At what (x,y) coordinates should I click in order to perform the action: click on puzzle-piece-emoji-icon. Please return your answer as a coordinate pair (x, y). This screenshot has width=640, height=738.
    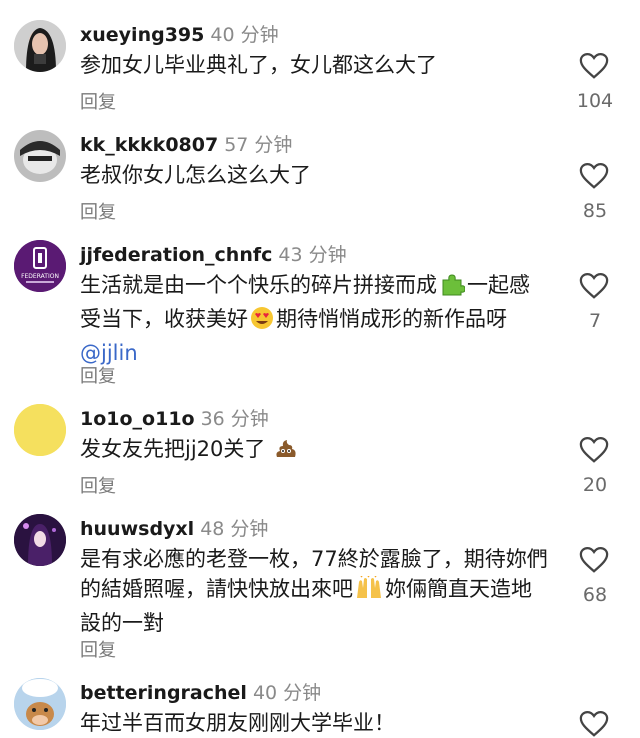
    Looking at the image, I should click on (452, 288).